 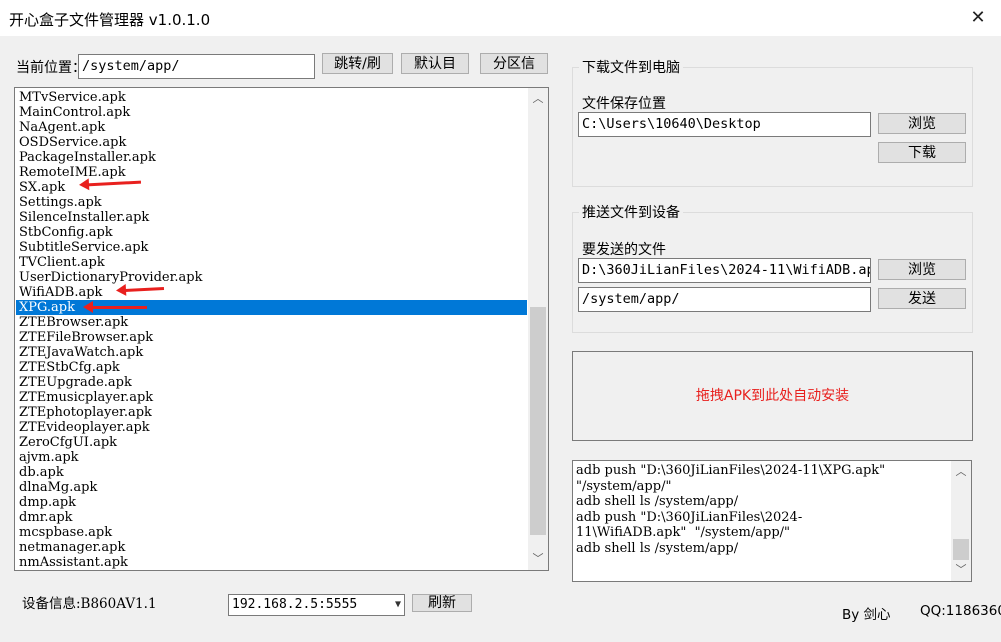 I want to click on close-icon: ✕, so click(x=978, y=18).